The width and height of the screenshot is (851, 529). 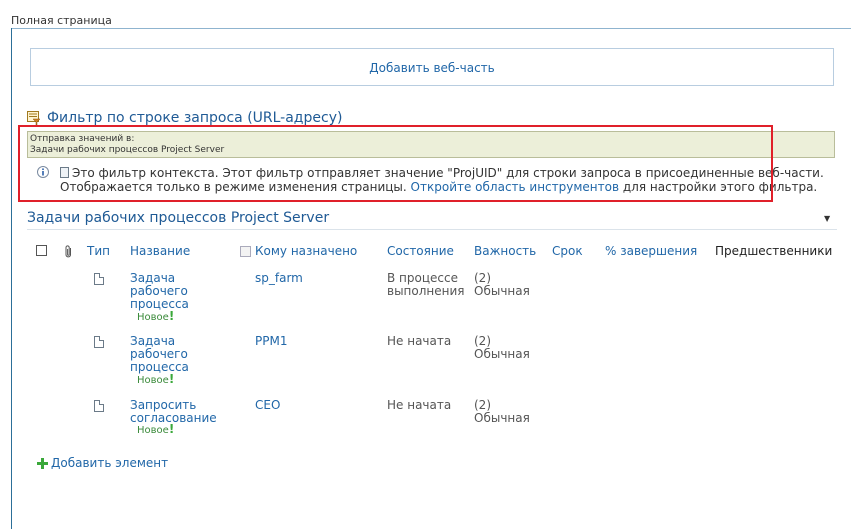 What do you see at coordinates (774, 251) in the screenshot?
I see `column-header-predecessors: Предшественники` at bounding box center [774, 251].